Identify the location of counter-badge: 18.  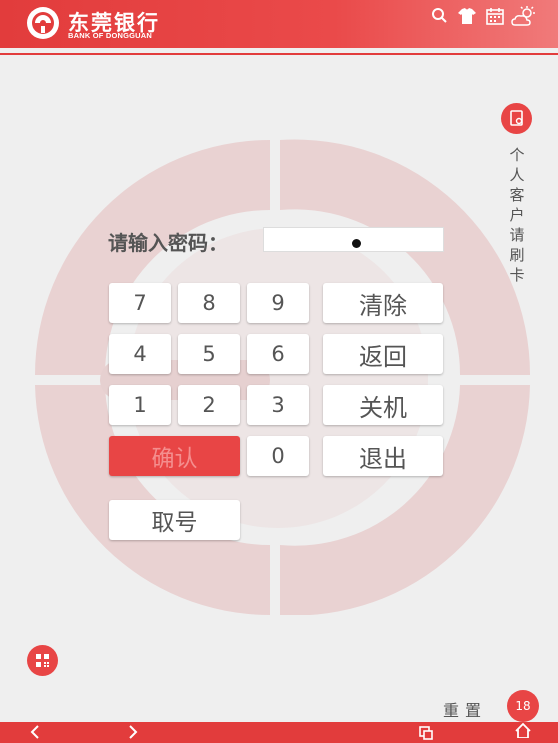
(523, 706).